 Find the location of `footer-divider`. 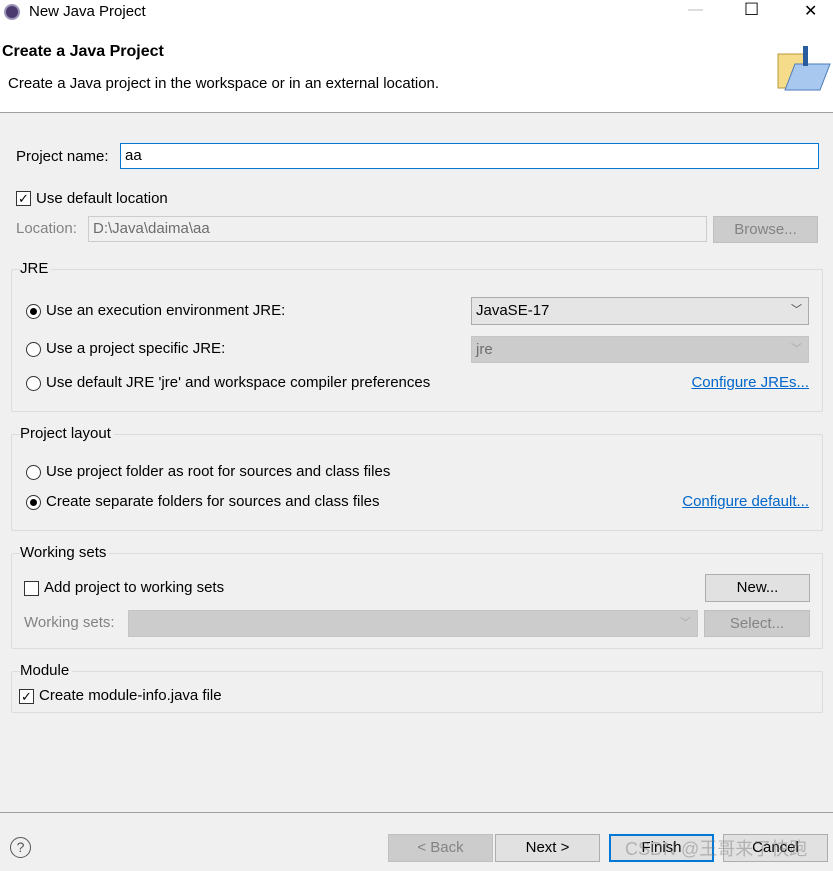

footer-divider is located at coordinates (416, 812).